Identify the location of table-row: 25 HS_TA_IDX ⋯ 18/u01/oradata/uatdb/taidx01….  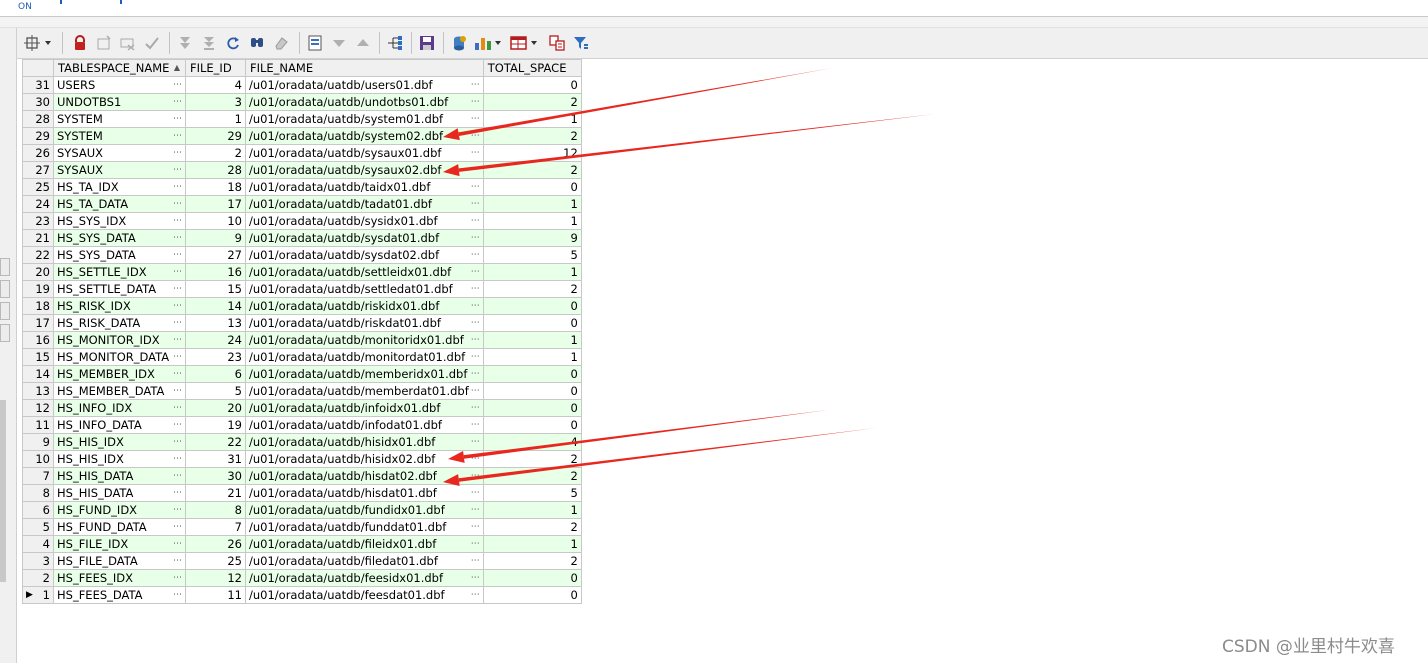
(302, 187).